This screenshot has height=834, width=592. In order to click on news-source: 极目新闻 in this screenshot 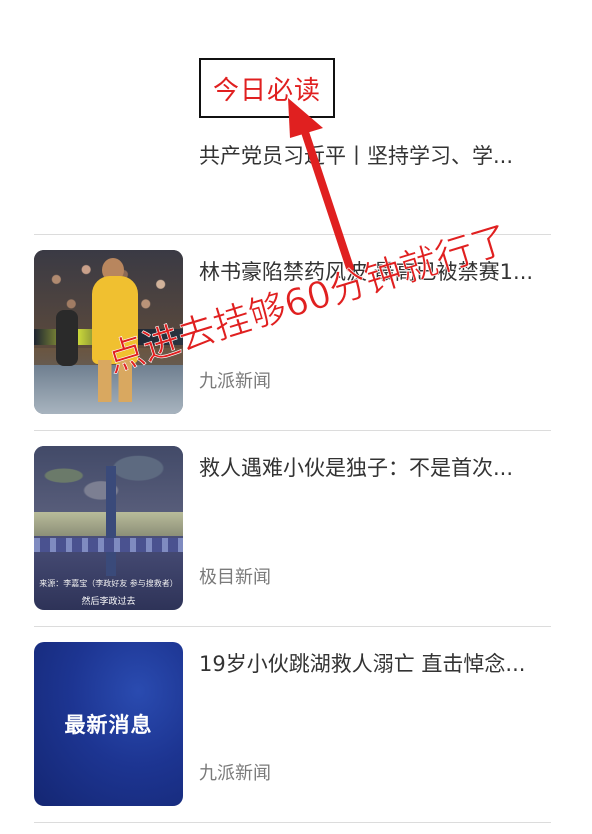, I will do `click(235, 577)`.